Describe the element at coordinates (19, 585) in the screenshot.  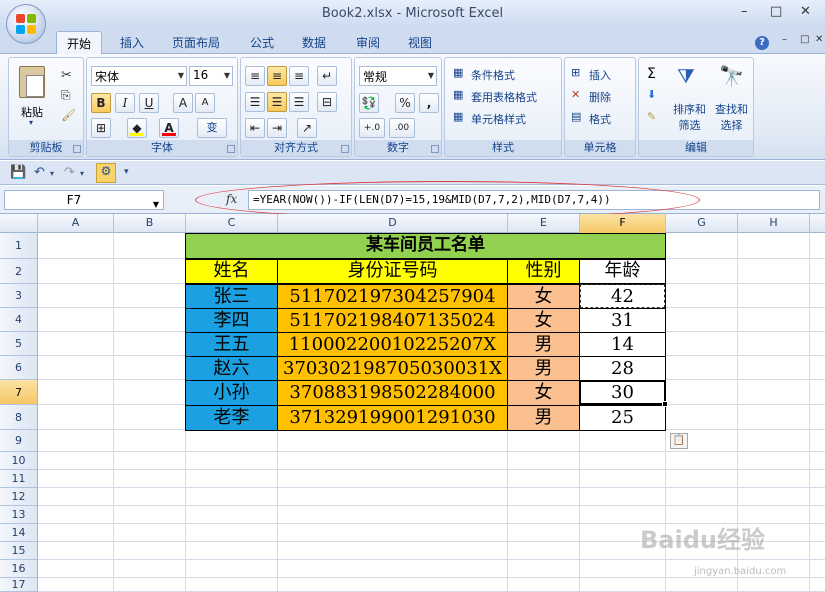
I see `row-header-17: 17` at that location.